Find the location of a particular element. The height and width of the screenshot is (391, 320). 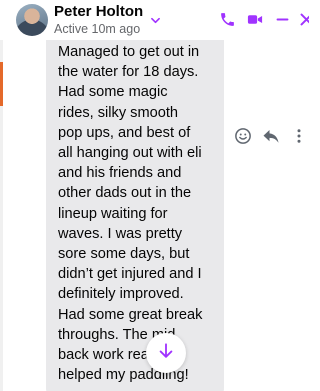

chat-header: Peter Holton Active 10m ago is located at coordinates (154, 20).